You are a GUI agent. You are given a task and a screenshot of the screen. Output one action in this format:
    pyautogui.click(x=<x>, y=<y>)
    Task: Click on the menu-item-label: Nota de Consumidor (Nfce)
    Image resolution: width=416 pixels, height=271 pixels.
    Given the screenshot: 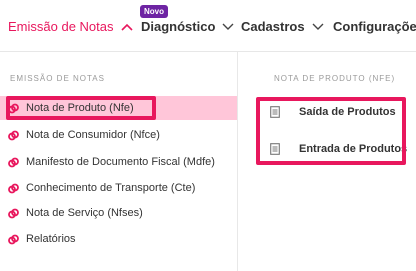 What is the action you would take?
    pyautogui.click(x=93, y=135)
    